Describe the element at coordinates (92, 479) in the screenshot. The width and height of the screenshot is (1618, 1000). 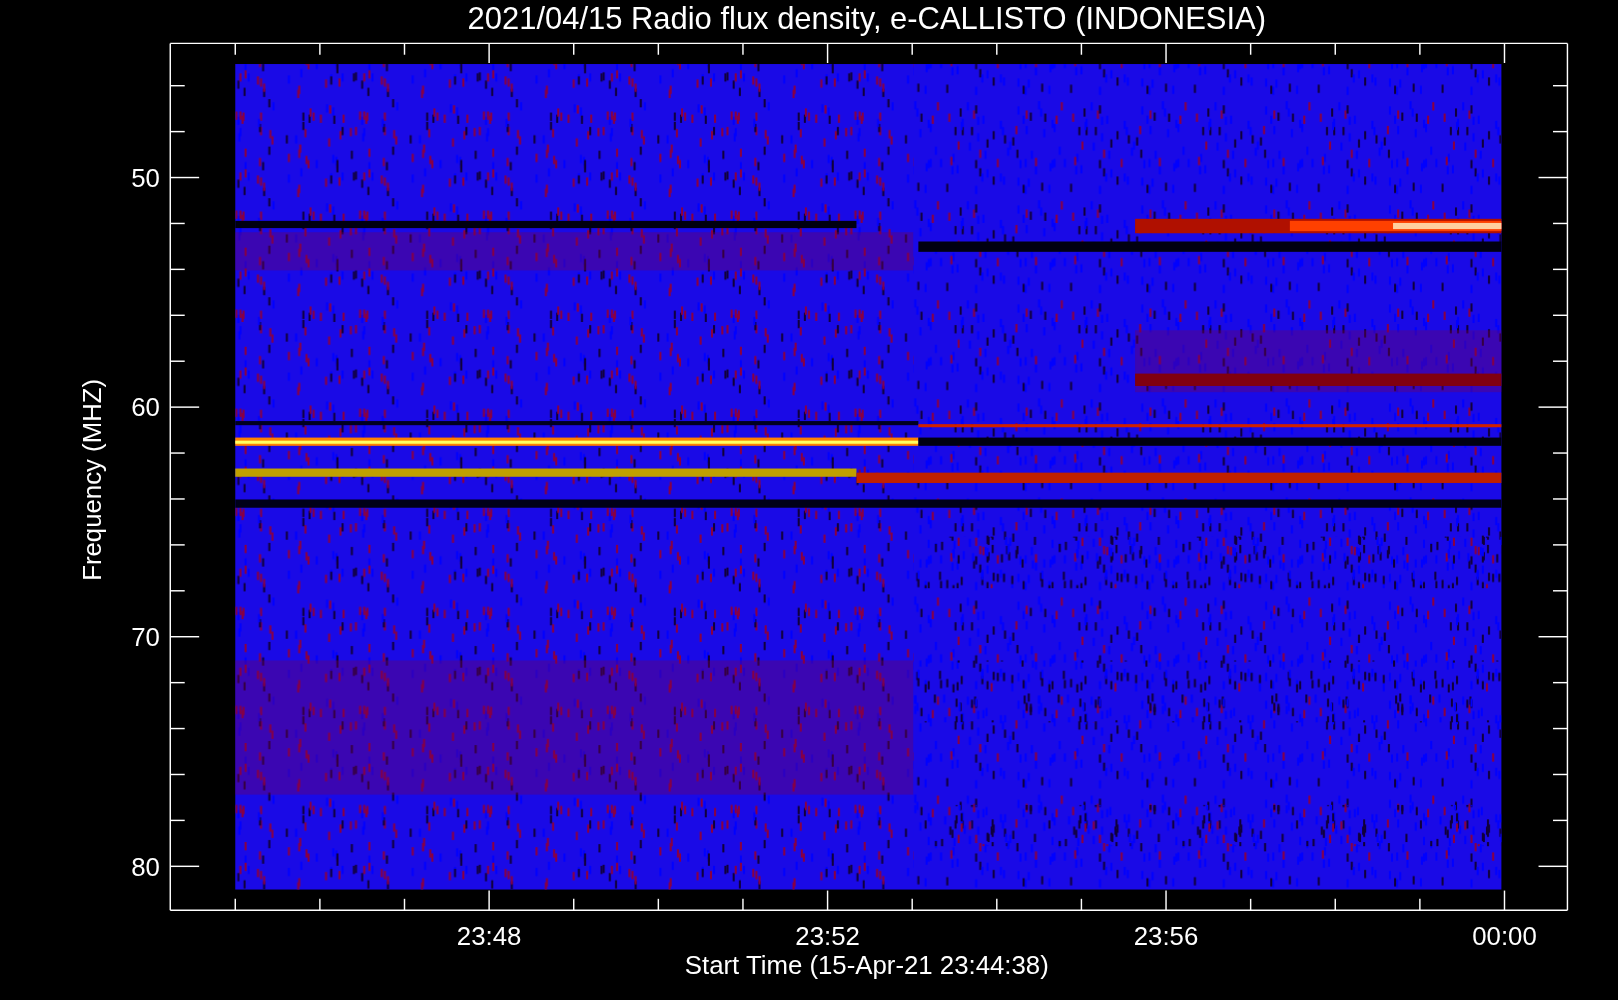
I see `axis-title: Frequency (MHZ)` at that location.